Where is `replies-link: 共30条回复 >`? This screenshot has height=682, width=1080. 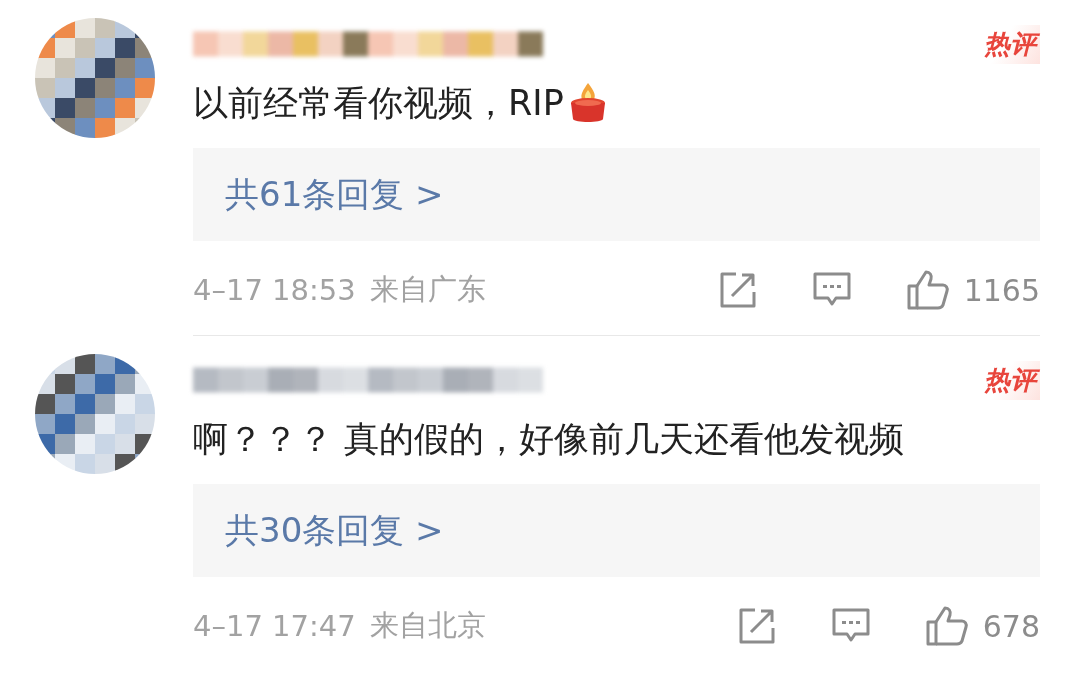 replies-link: 共30条回复 > is located at coordinates (616, 530).